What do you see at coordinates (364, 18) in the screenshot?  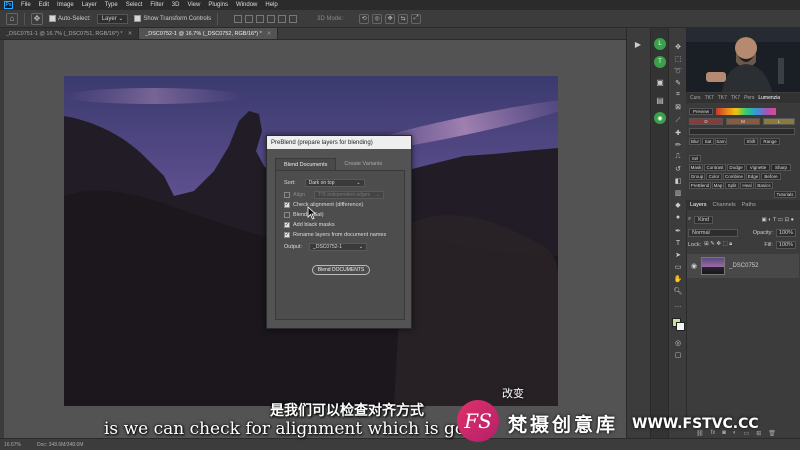 I see `3d-rotate-icon: ⟲` at bounding box center [364, 18].